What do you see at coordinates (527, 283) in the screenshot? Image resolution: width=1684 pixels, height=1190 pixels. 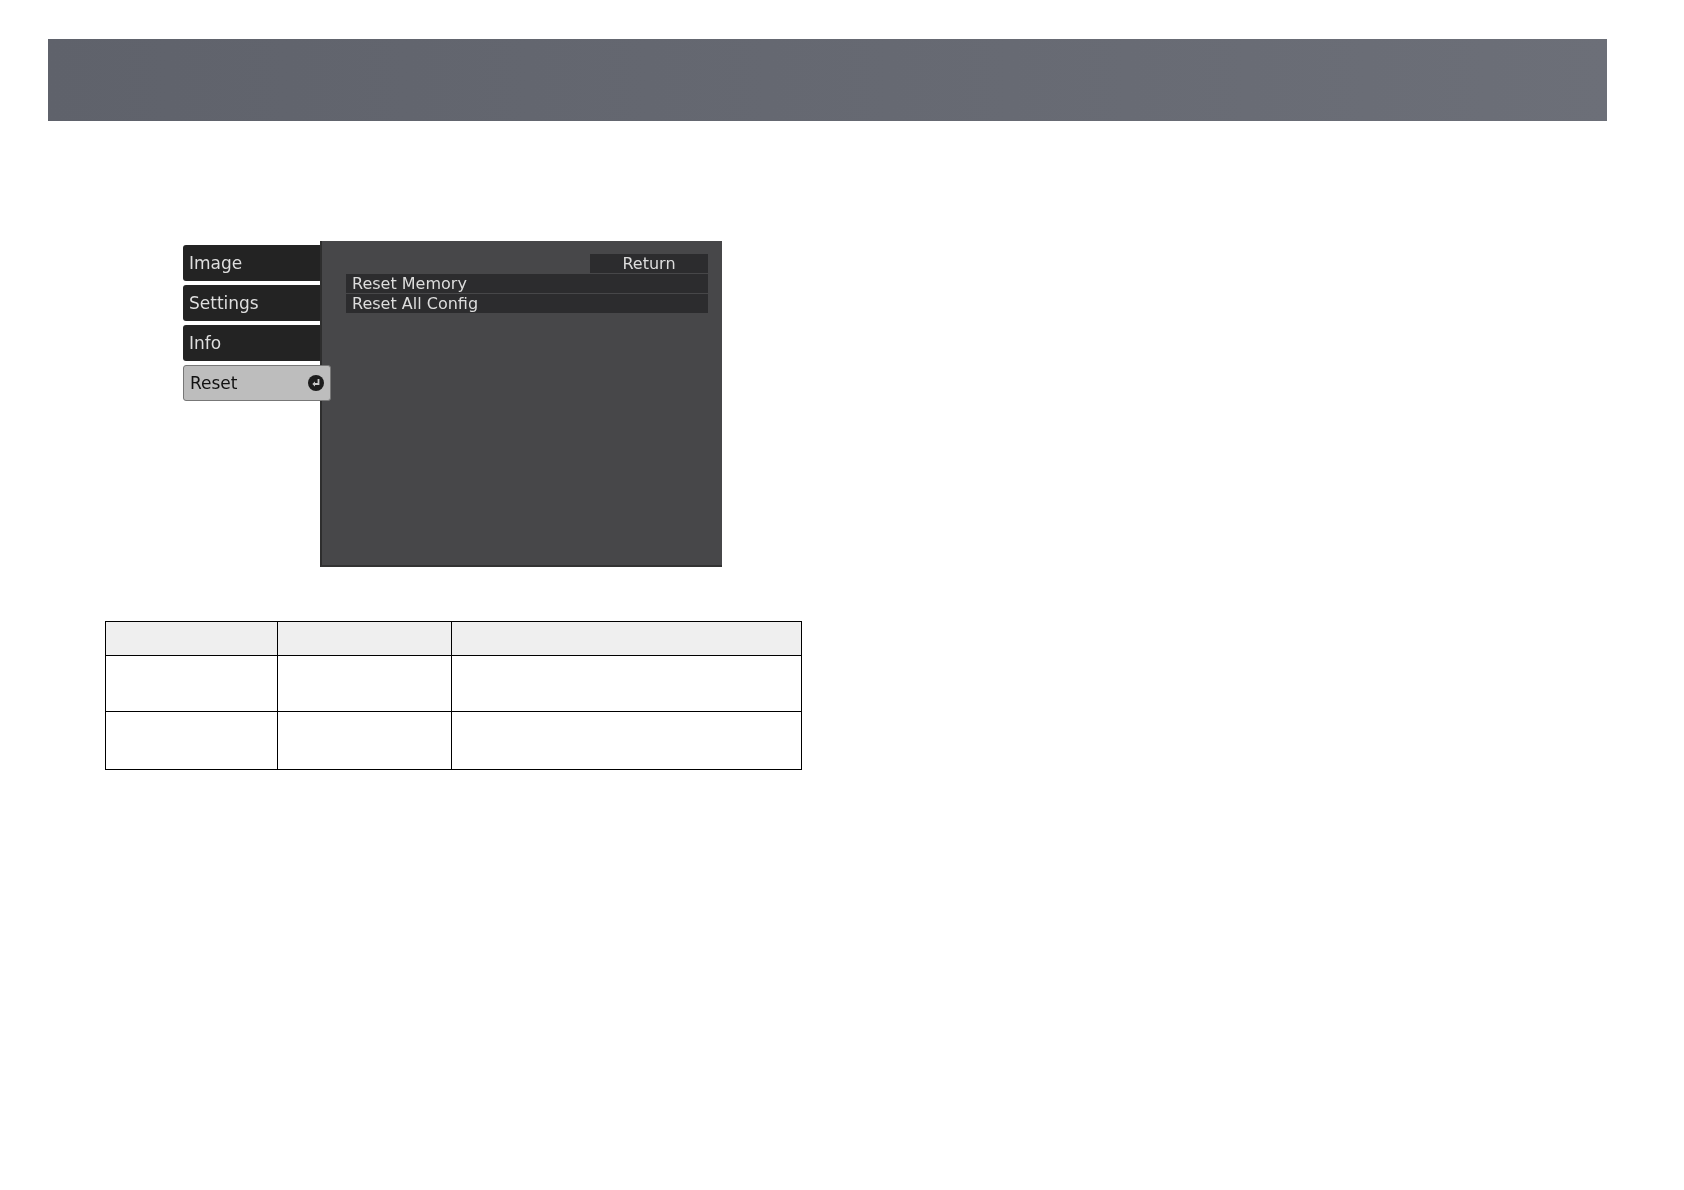 I see `menu-item: Reset Memory` at bounding box center [527, 283].